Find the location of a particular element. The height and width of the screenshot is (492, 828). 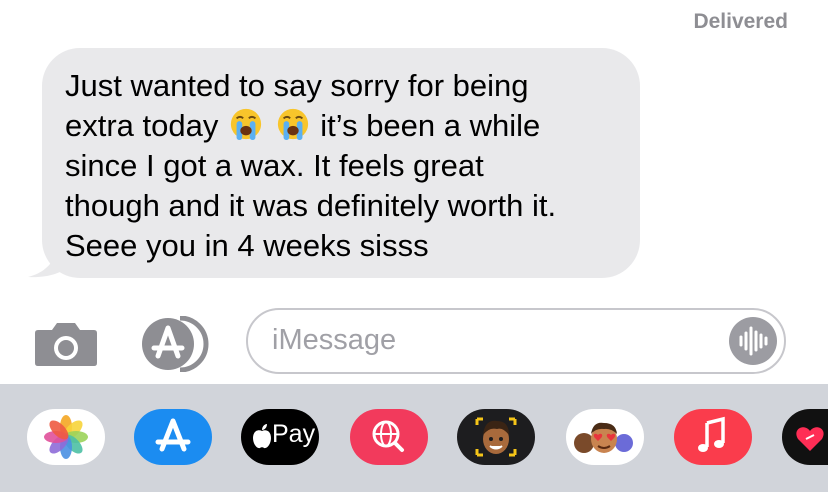

message-text: extra today is located at coordinates (142, 125).